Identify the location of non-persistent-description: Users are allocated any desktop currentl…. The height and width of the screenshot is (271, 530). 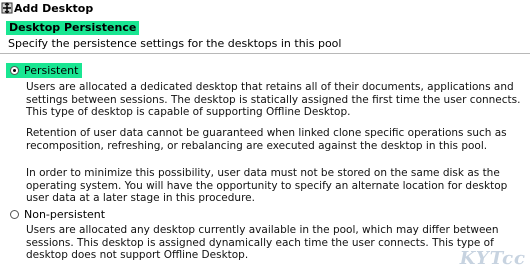
(262, 242).